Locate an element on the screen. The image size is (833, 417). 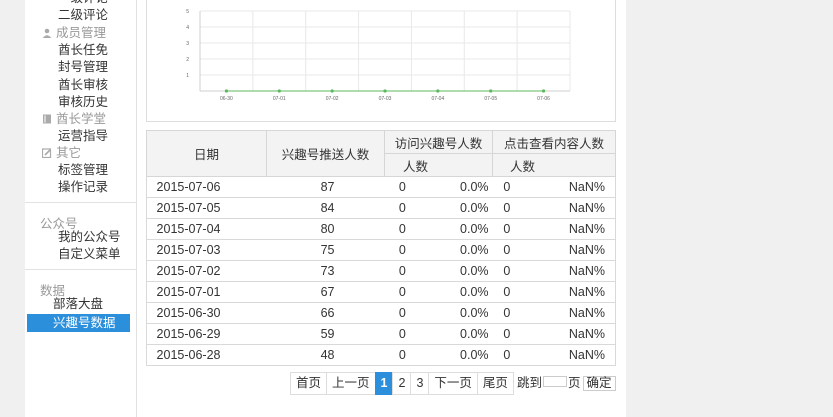
page-3-button: 3 is located at coordinates (420, 383).